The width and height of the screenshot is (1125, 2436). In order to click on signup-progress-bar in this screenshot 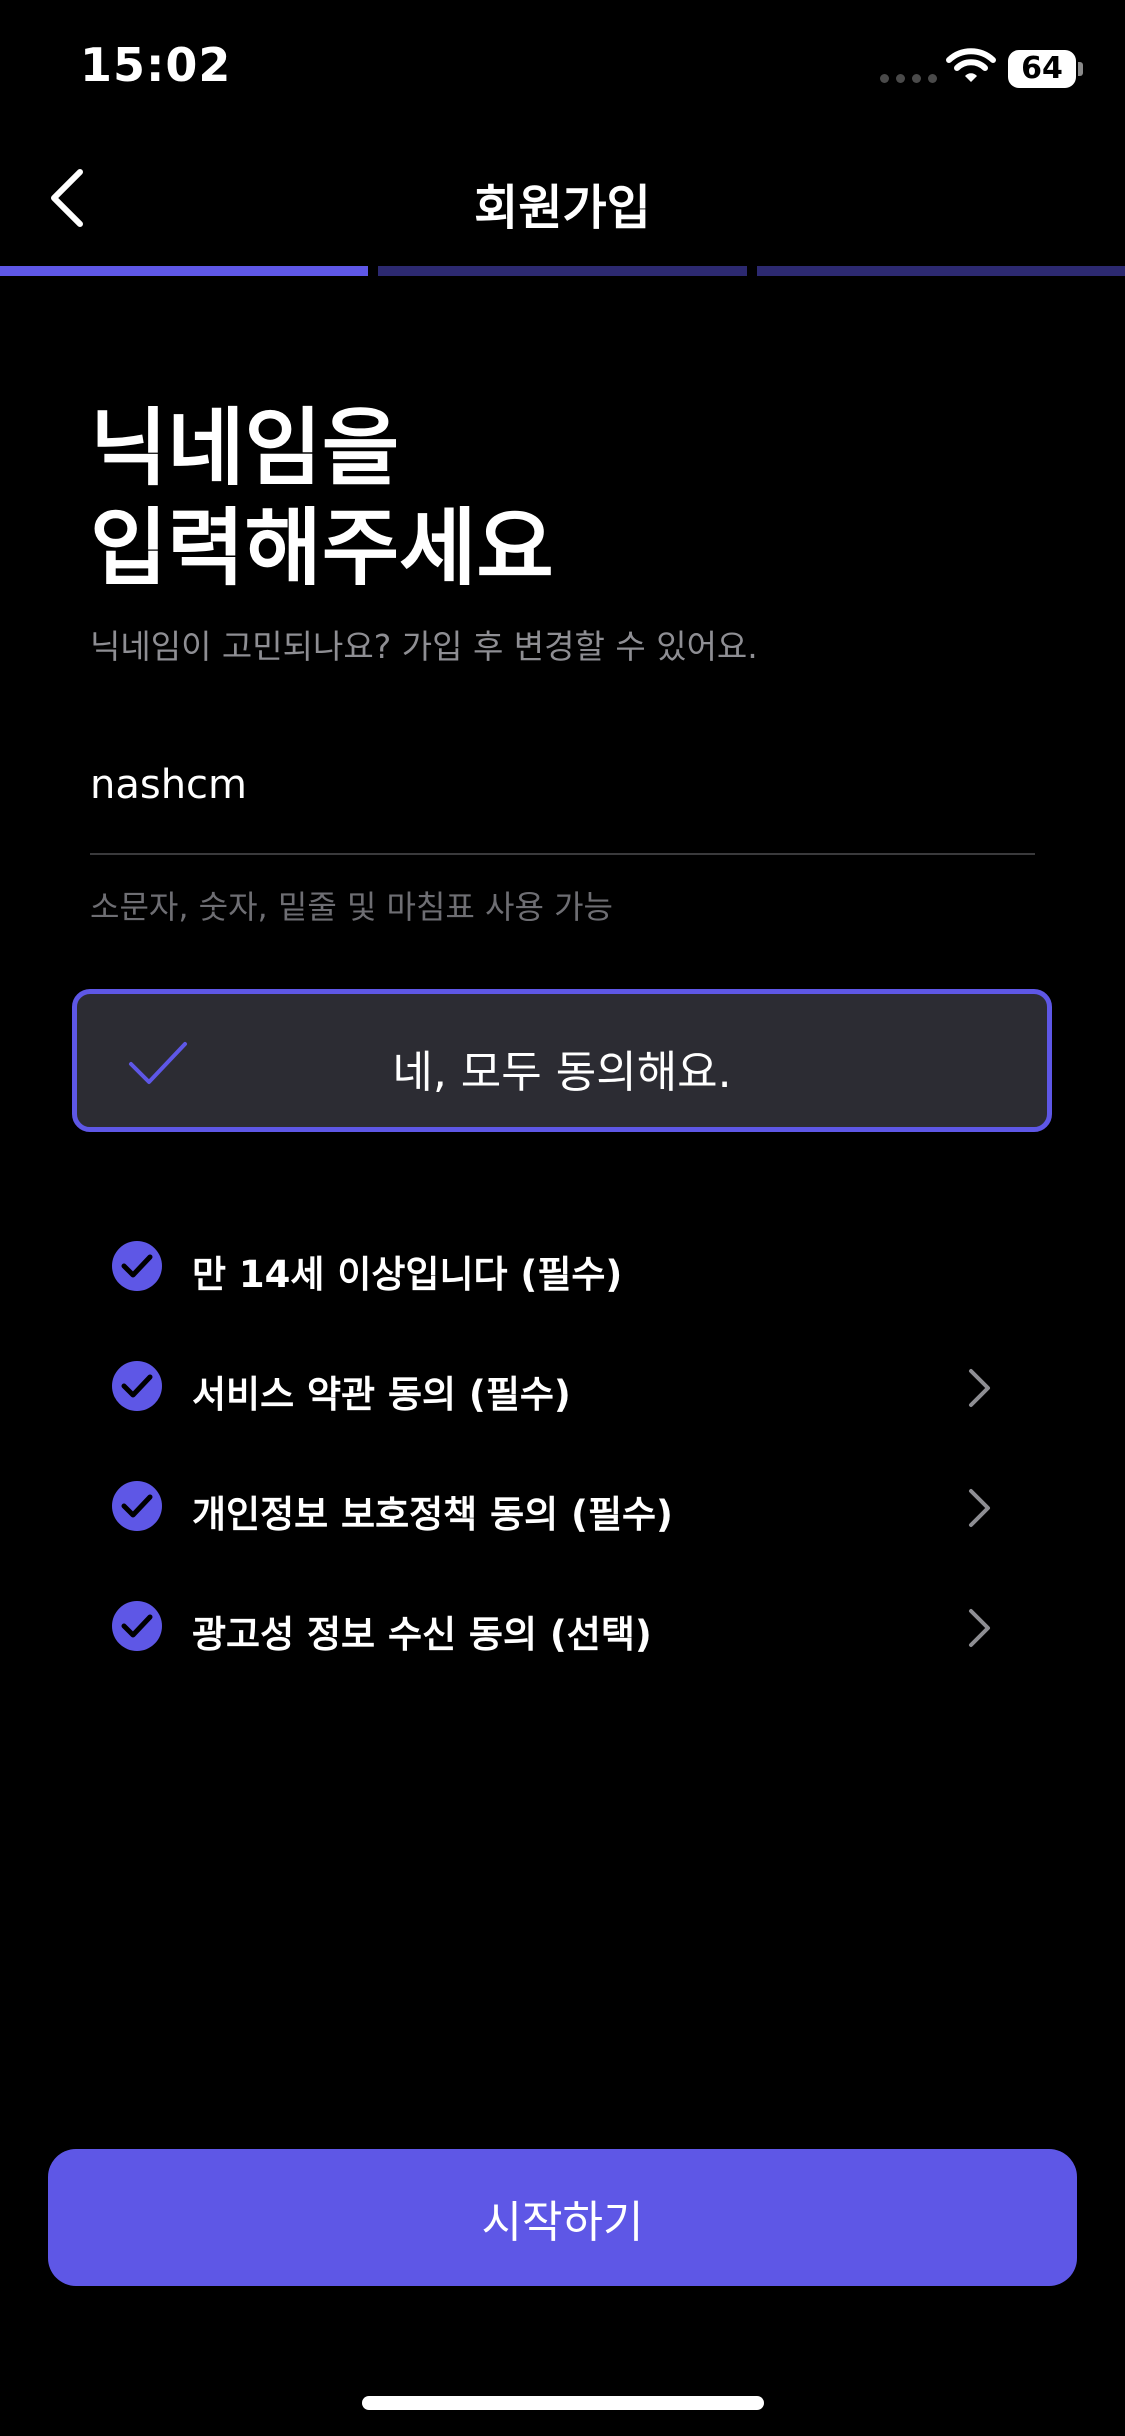, I will do `click(562, 271)`.